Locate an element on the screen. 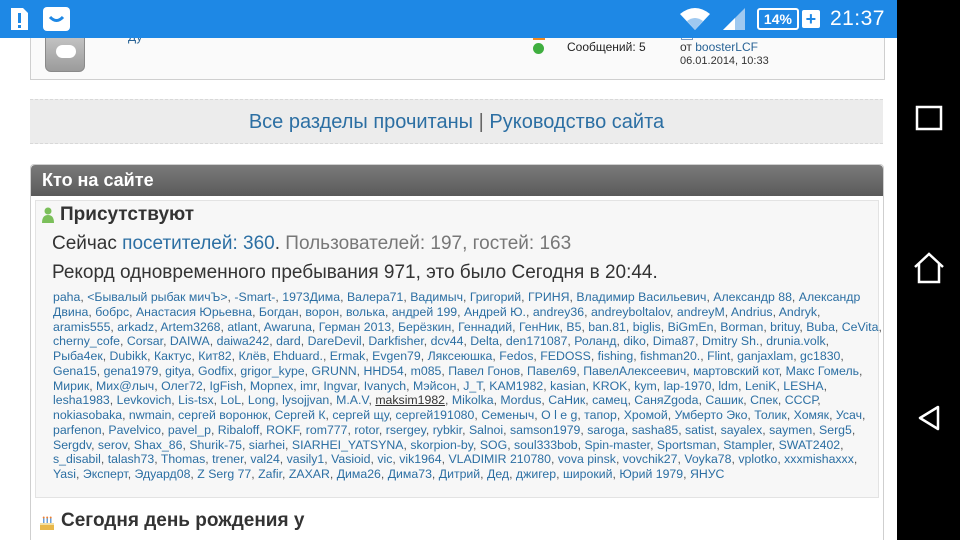  online-user-link: KAM1982 is located at coordinates (516, 386).